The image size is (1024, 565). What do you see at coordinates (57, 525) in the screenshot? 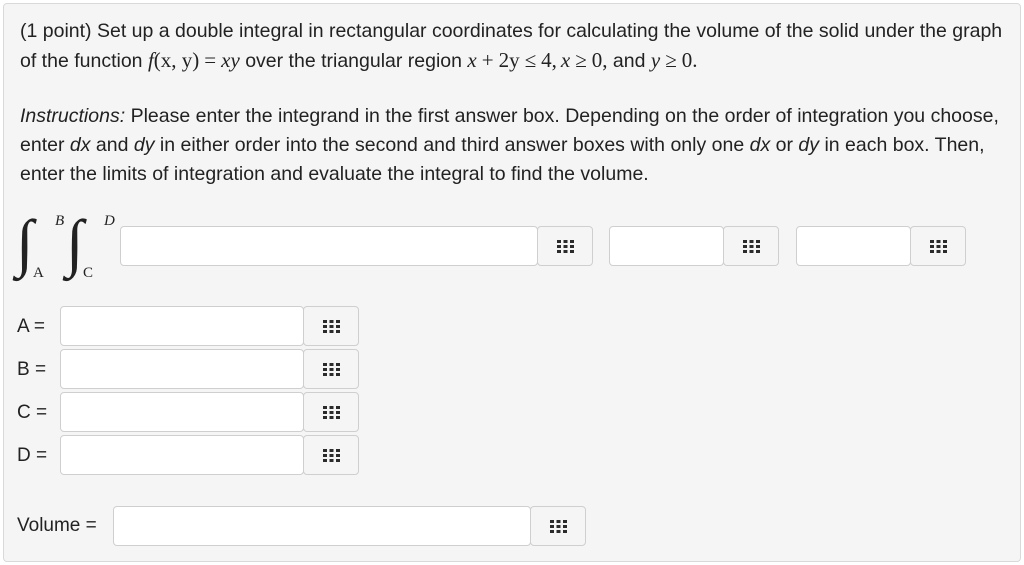
I see `volume-label: Volume =` at bounding box center [57, 525].